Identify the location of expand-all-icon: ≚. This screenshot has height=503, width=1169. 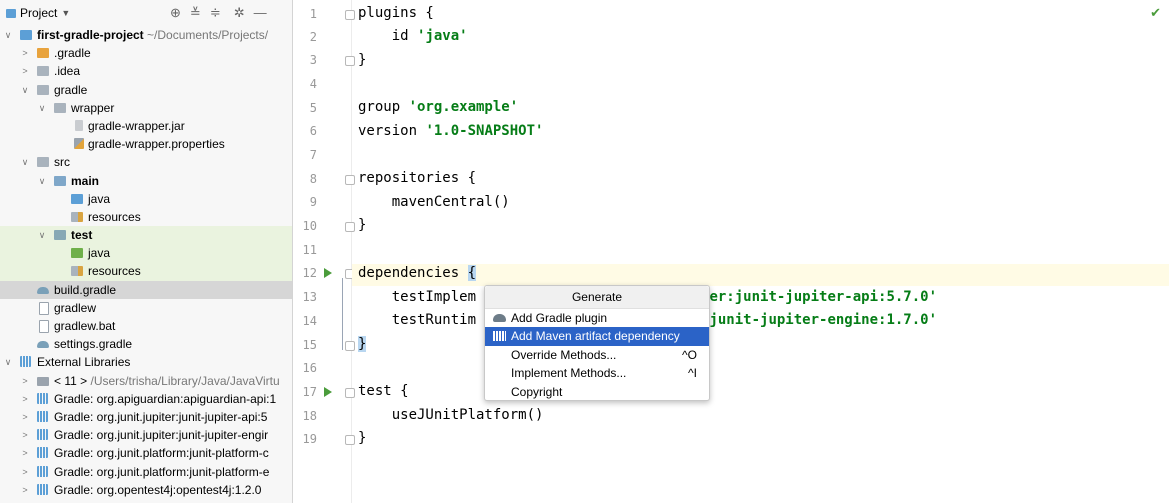
(195, 13).